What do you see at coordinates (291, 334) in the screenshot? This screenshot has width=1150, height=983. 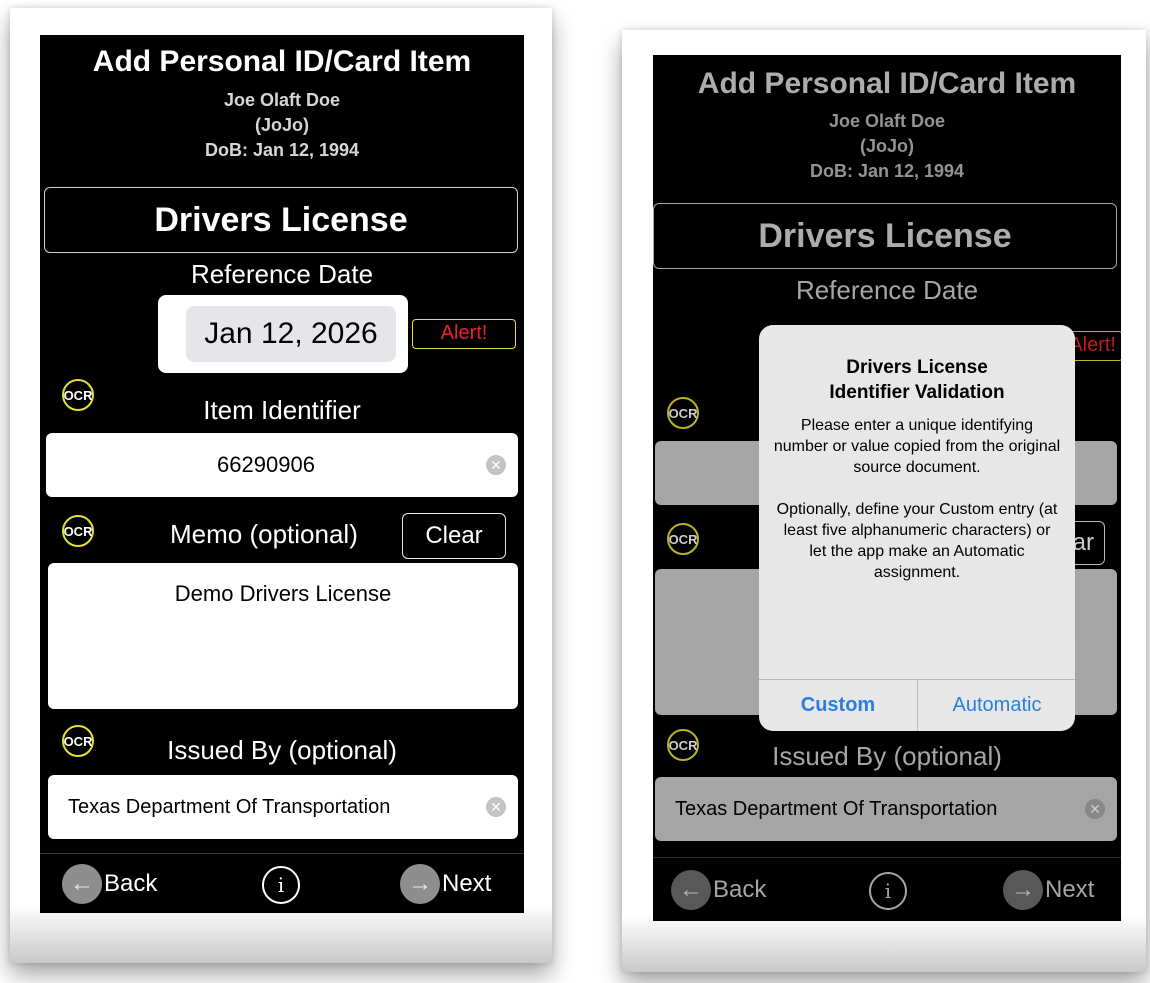 I see `reference-date-picker: Jan 12, 2026` at bounding box center [291, 334].